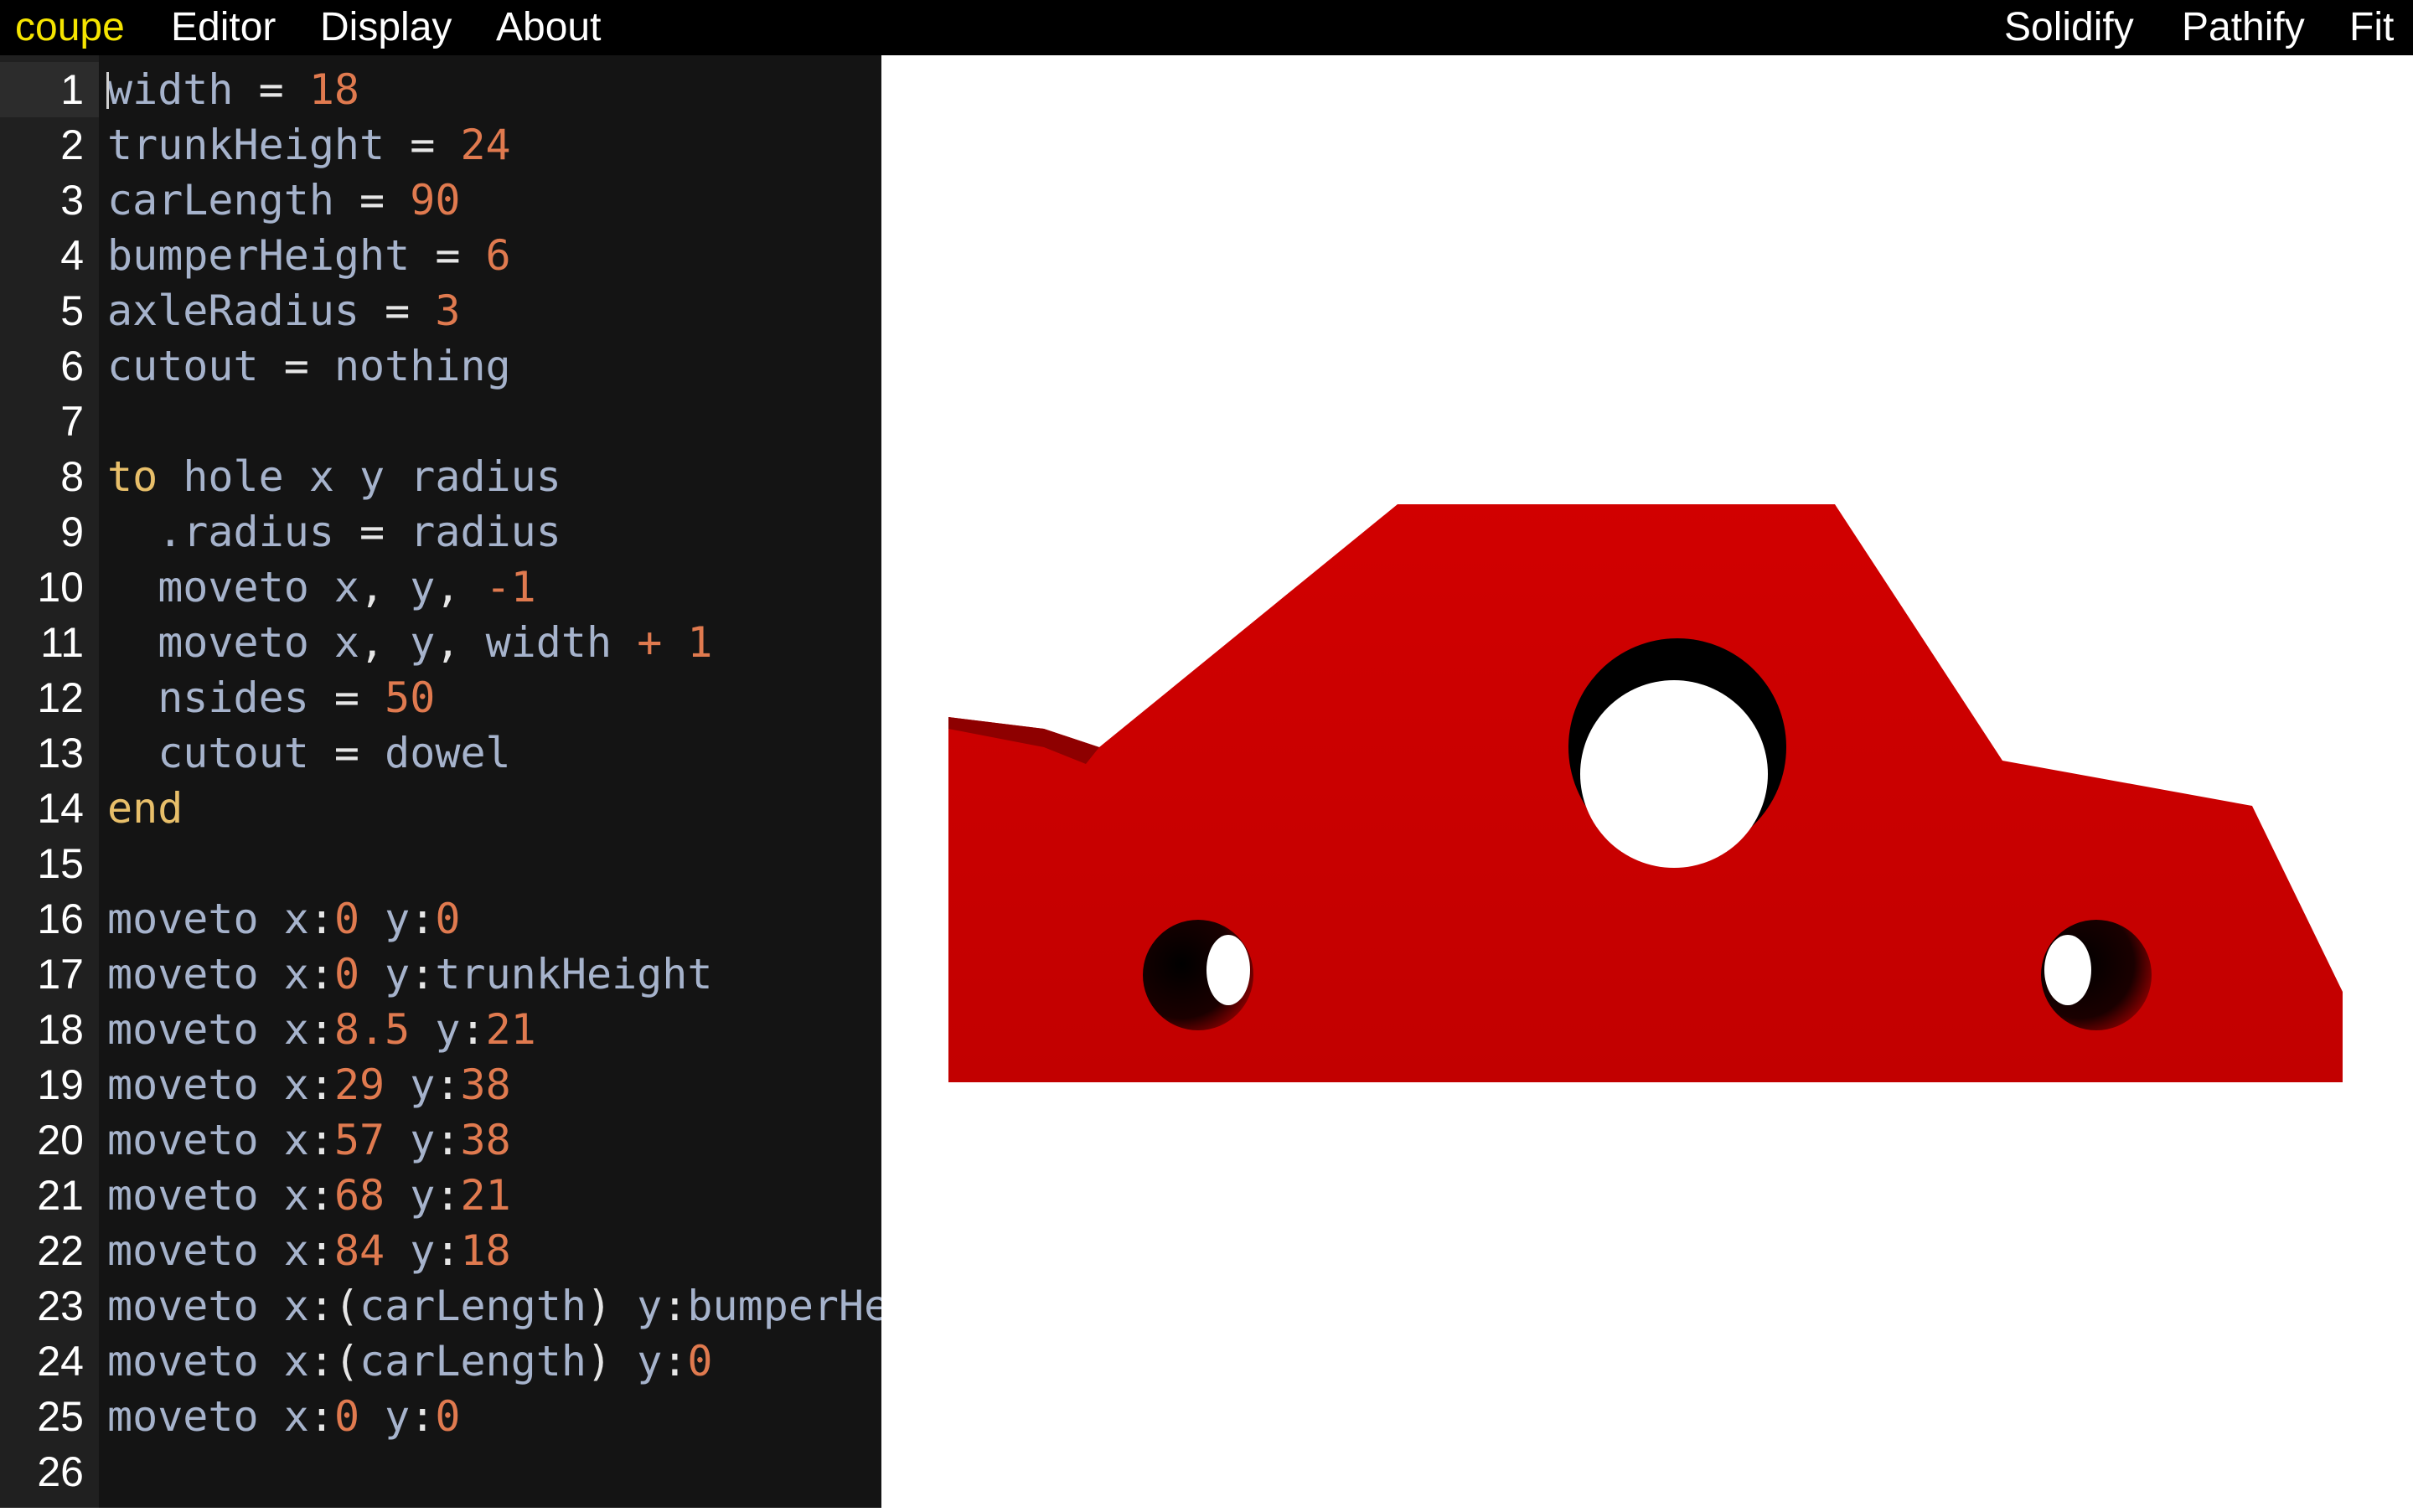 This screenshot has width=2413, height=1512. Describe the element at coordinates (2096, 975) in the screenshot. I see `right-axle-hole` at that location.